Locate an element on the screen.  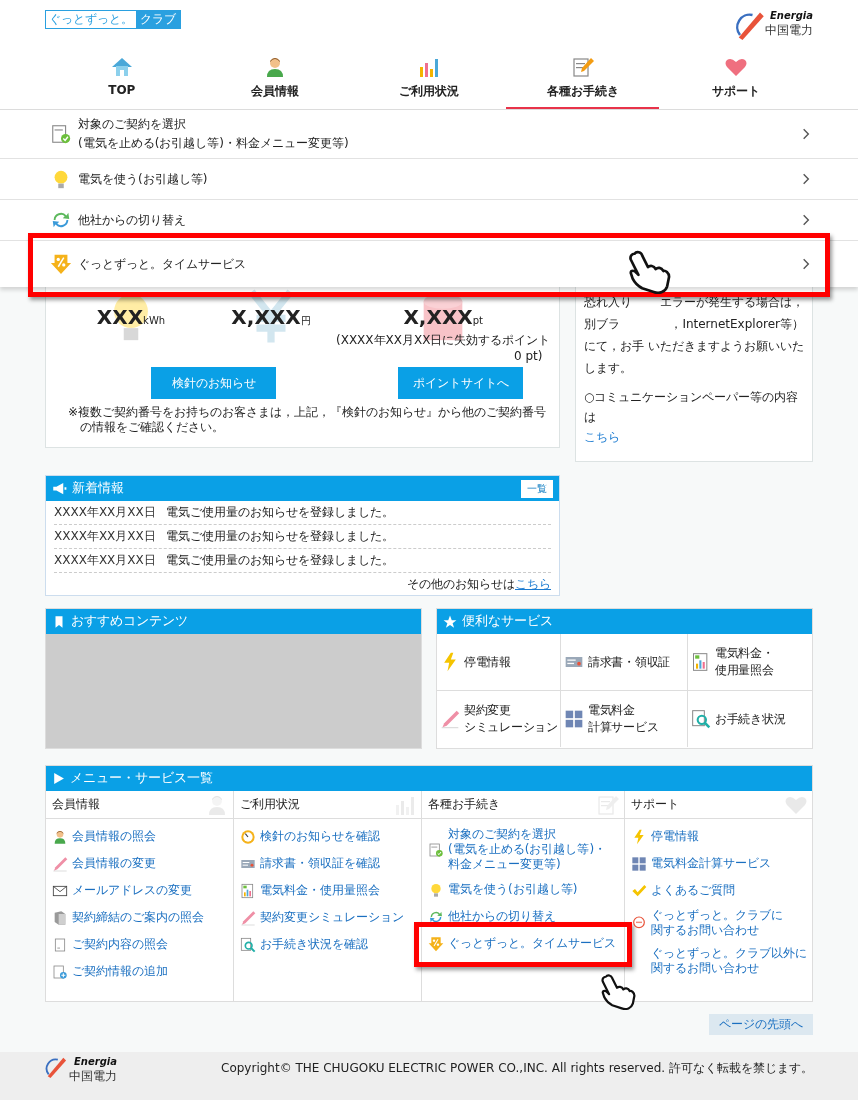
notice-text: エラーが発生する場合は， is located at coordinates (732, 302).